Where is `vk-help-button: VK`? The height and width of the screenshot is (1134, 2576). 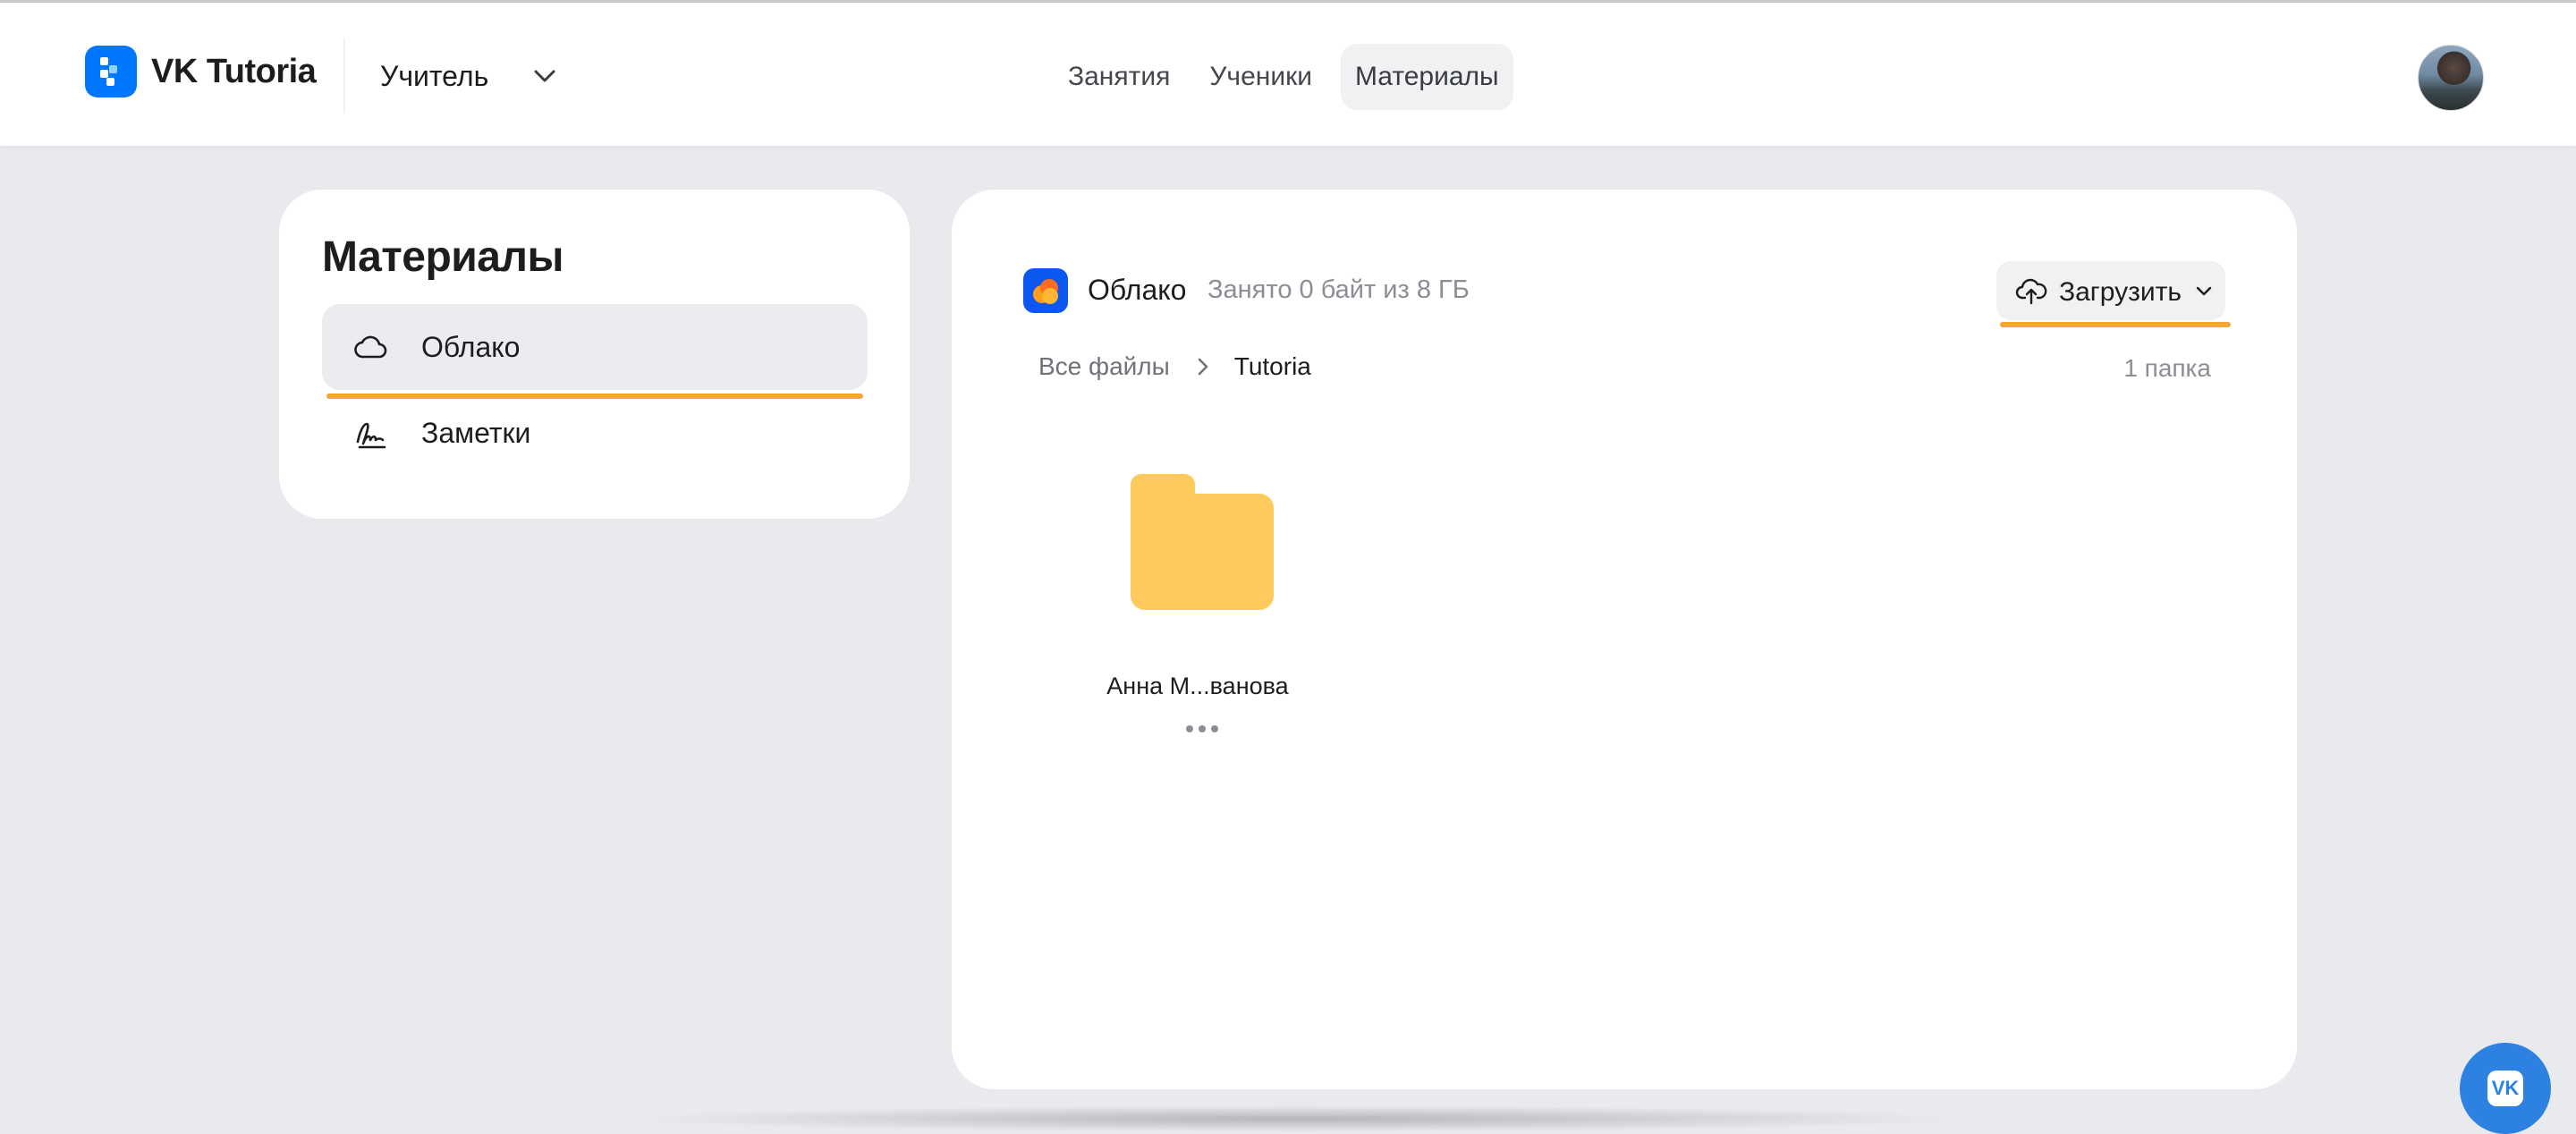 vk-help-button: VK is located at coordinates (2505, 1088).